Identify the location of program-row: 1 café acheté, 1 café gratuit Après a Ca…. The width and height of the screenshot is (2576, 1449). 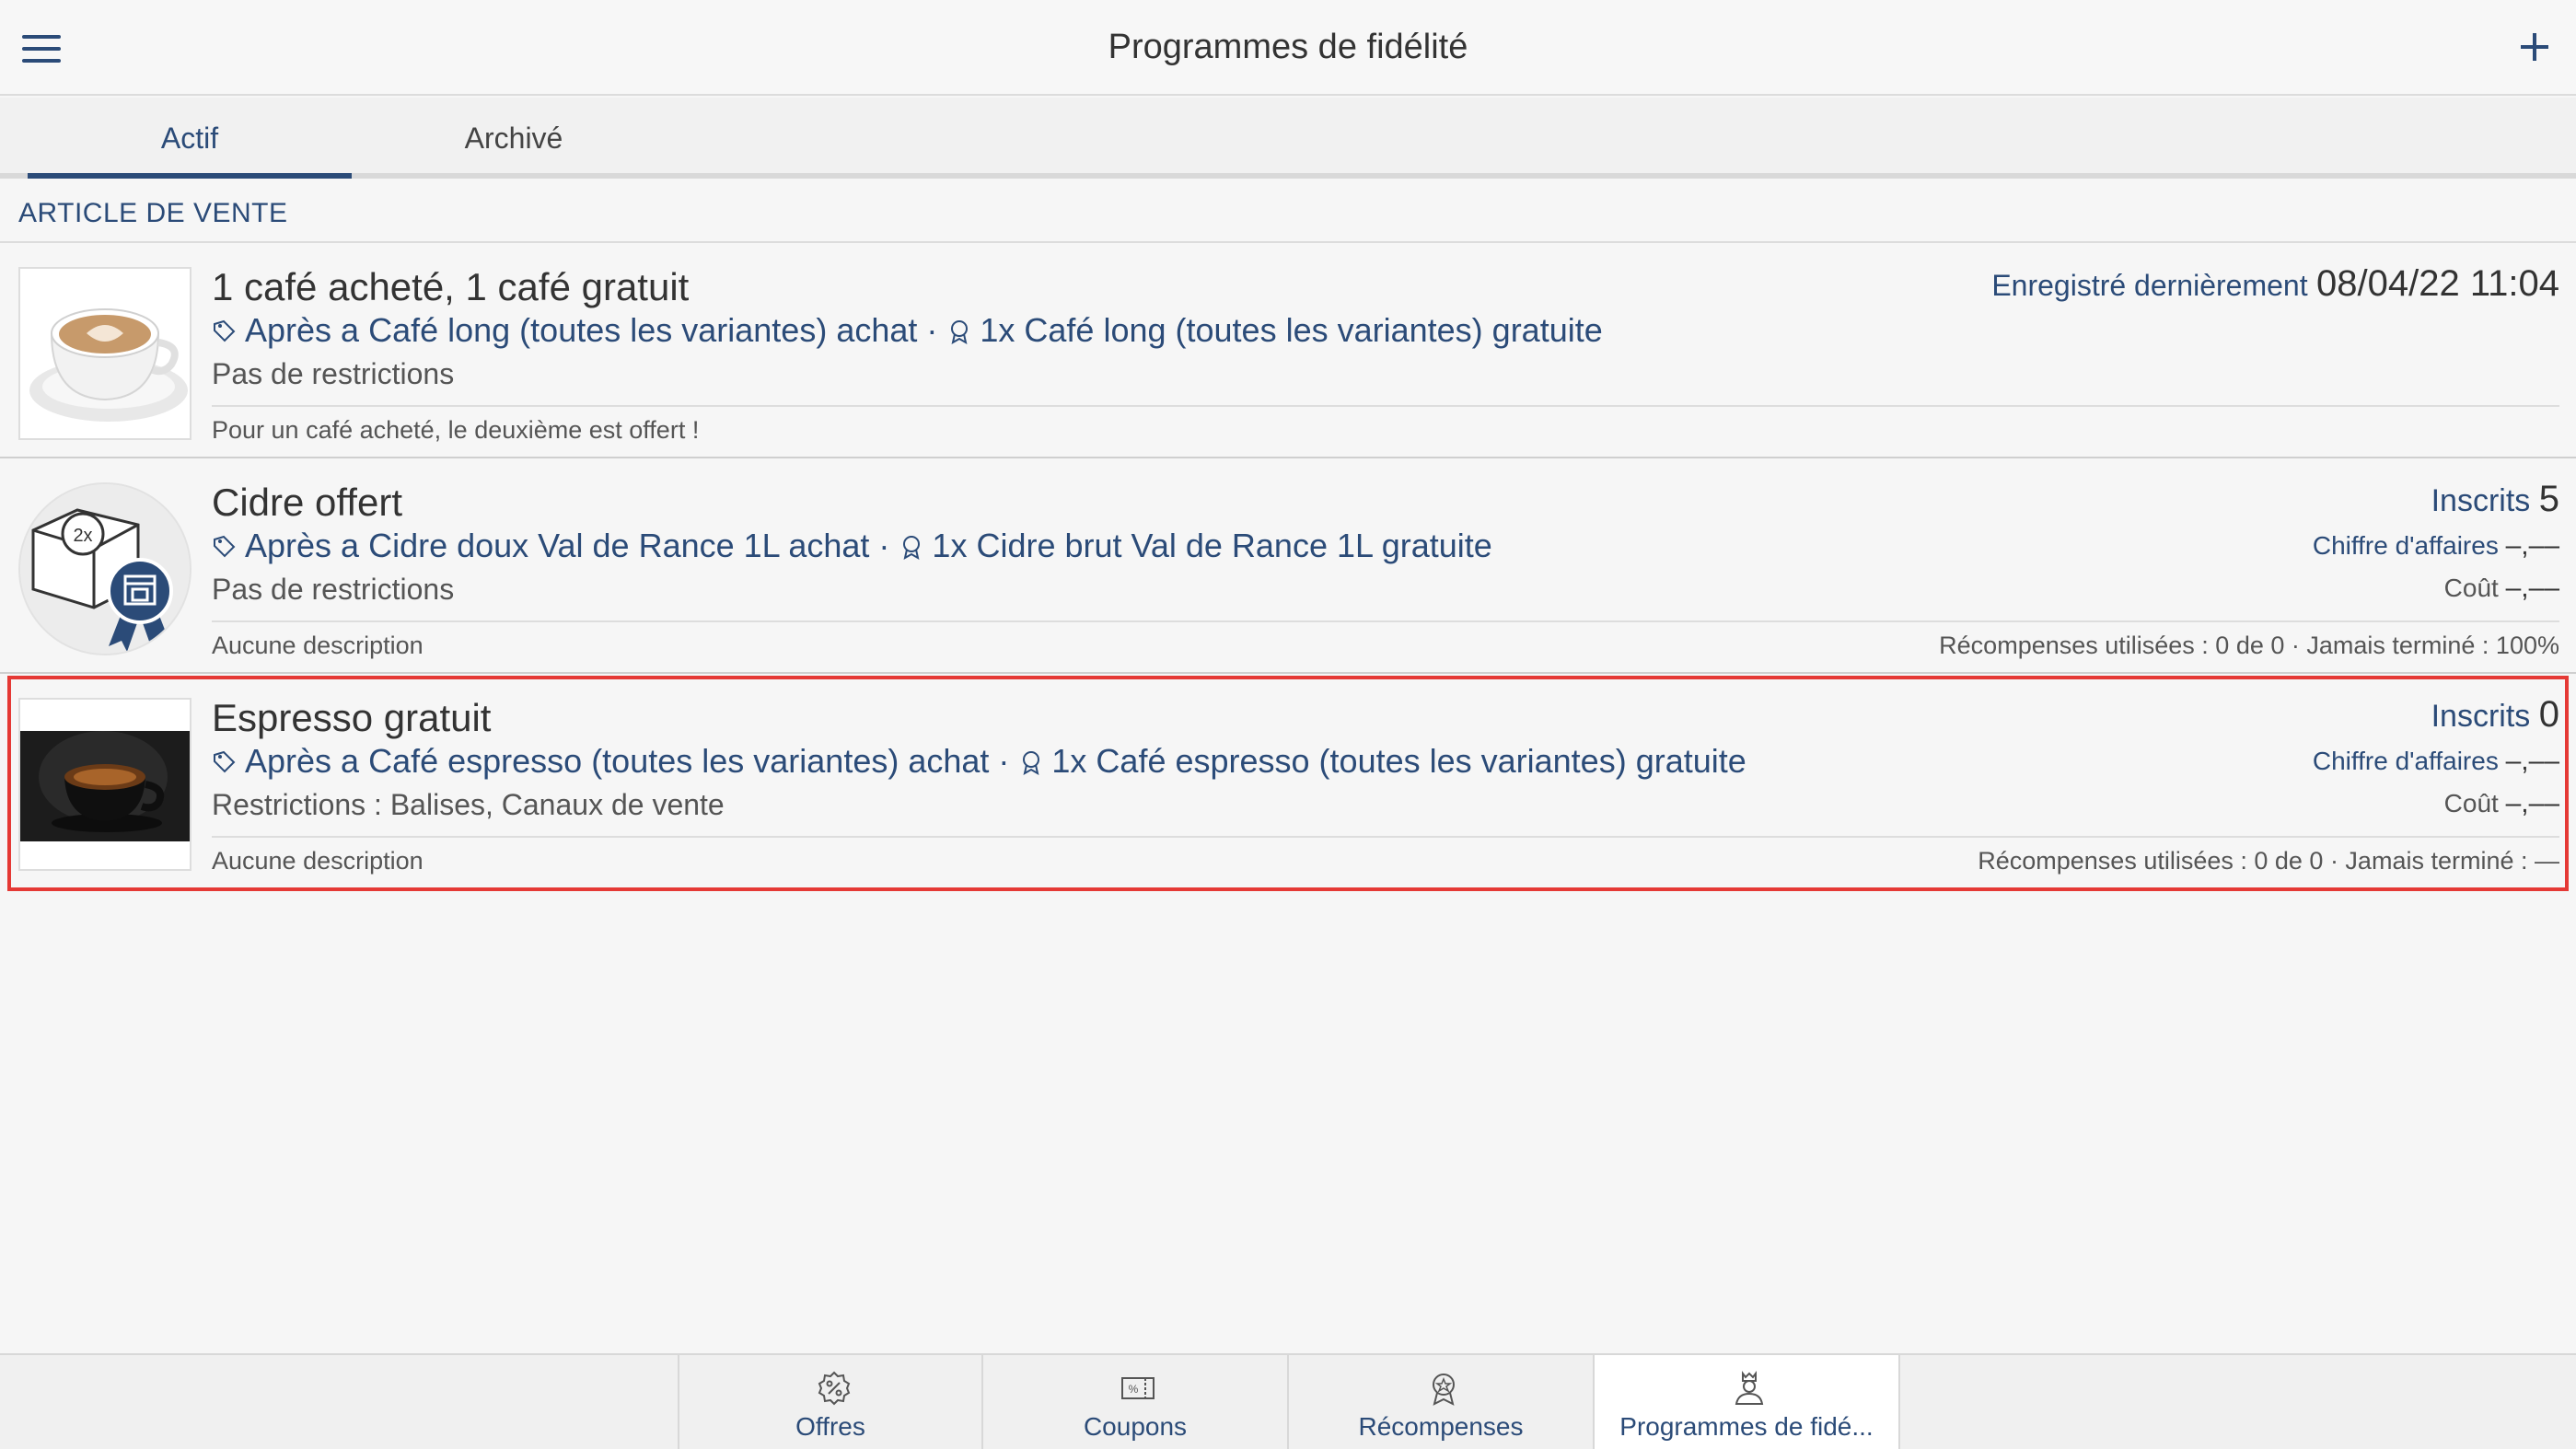
(1288, 351).